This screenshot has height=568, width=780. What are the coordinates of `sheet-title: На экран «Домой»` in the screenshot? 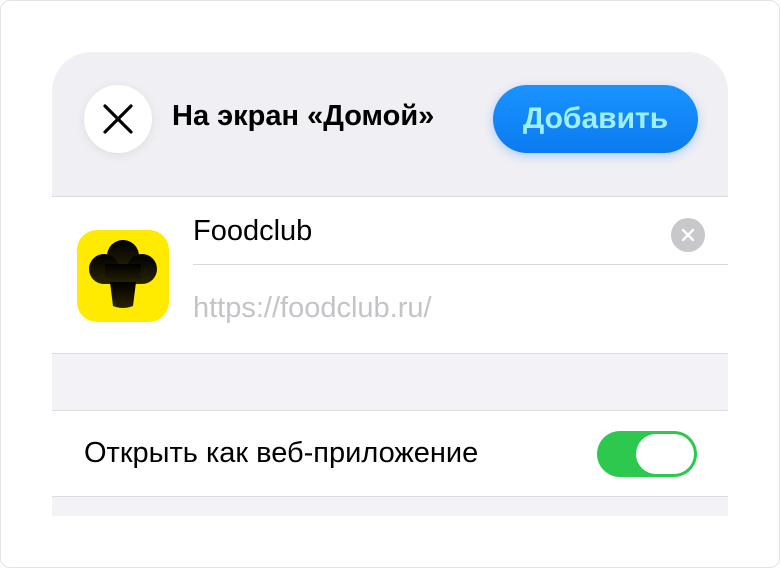 It's located at (303, 116).